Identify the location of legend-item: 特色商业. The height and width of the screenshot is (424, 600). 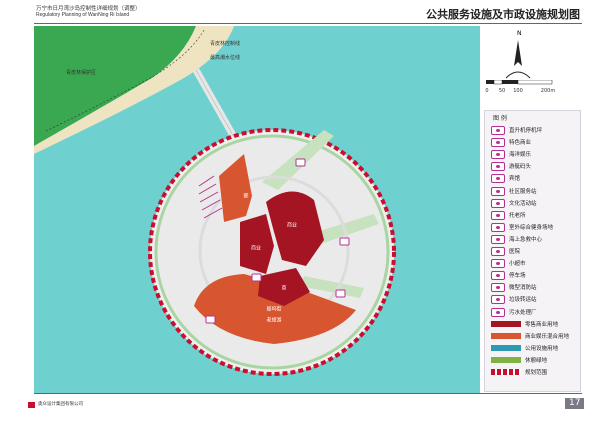
(535, 142).